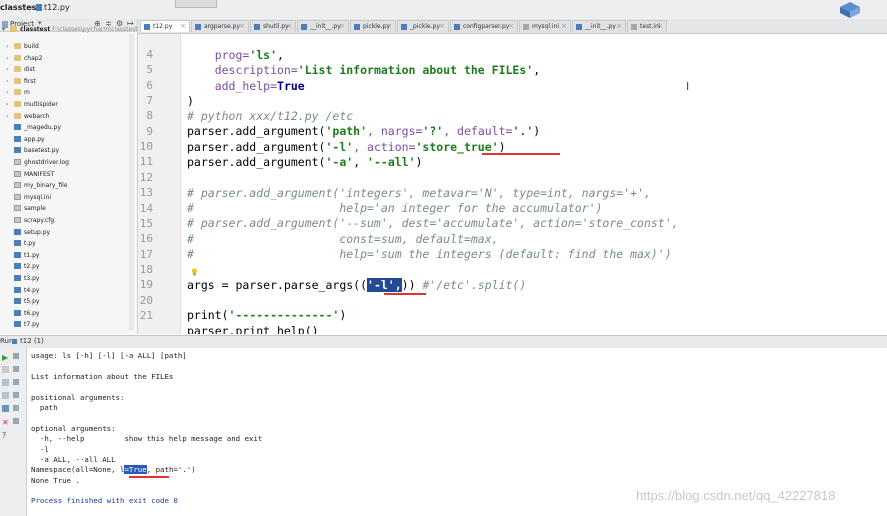  I want to click on editor-tab: test.ini ×, so click(647, 26).